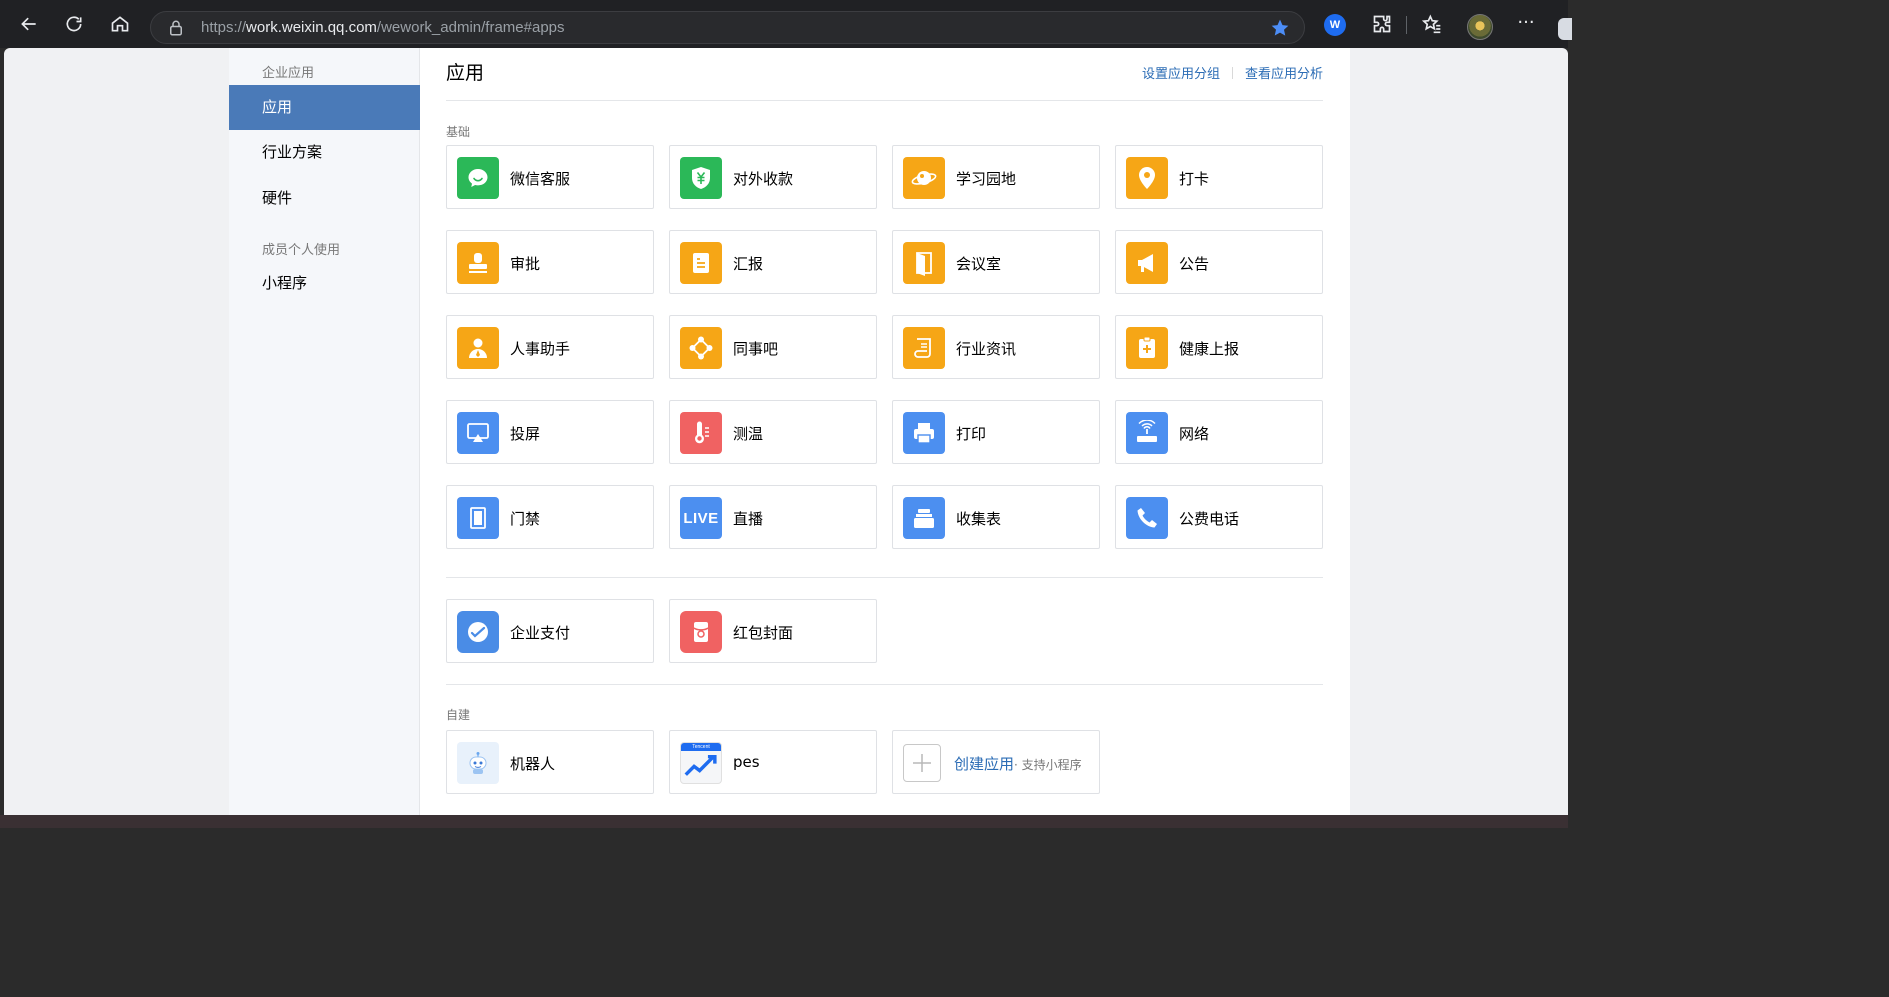  I want to click on app-name: 对外收款, so click(763, 179).